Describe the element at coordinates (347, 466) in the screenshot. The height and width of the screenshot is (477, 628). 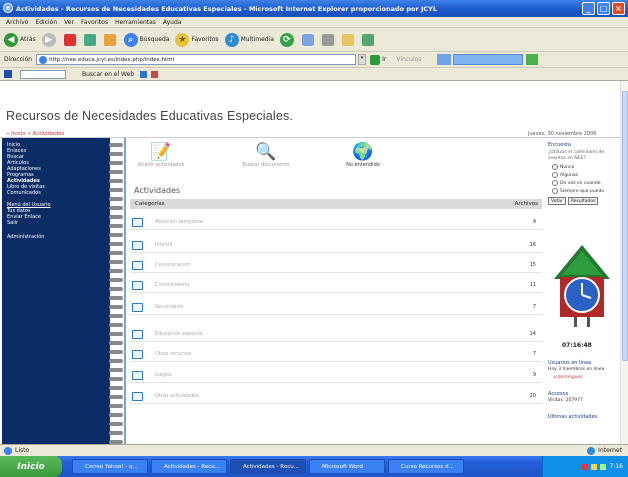
I see `task-word: Microsoft Word` at that location.